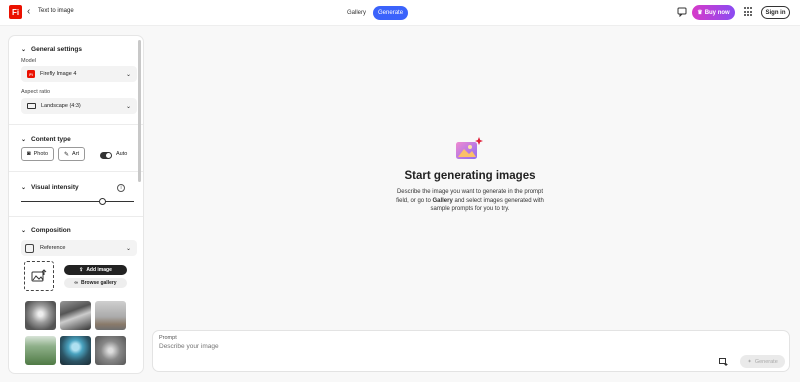 The image size is (800, 382). Describe the element at coordinates (53, 248) in the screenshot. I see `reference-label: Reference` at that location.